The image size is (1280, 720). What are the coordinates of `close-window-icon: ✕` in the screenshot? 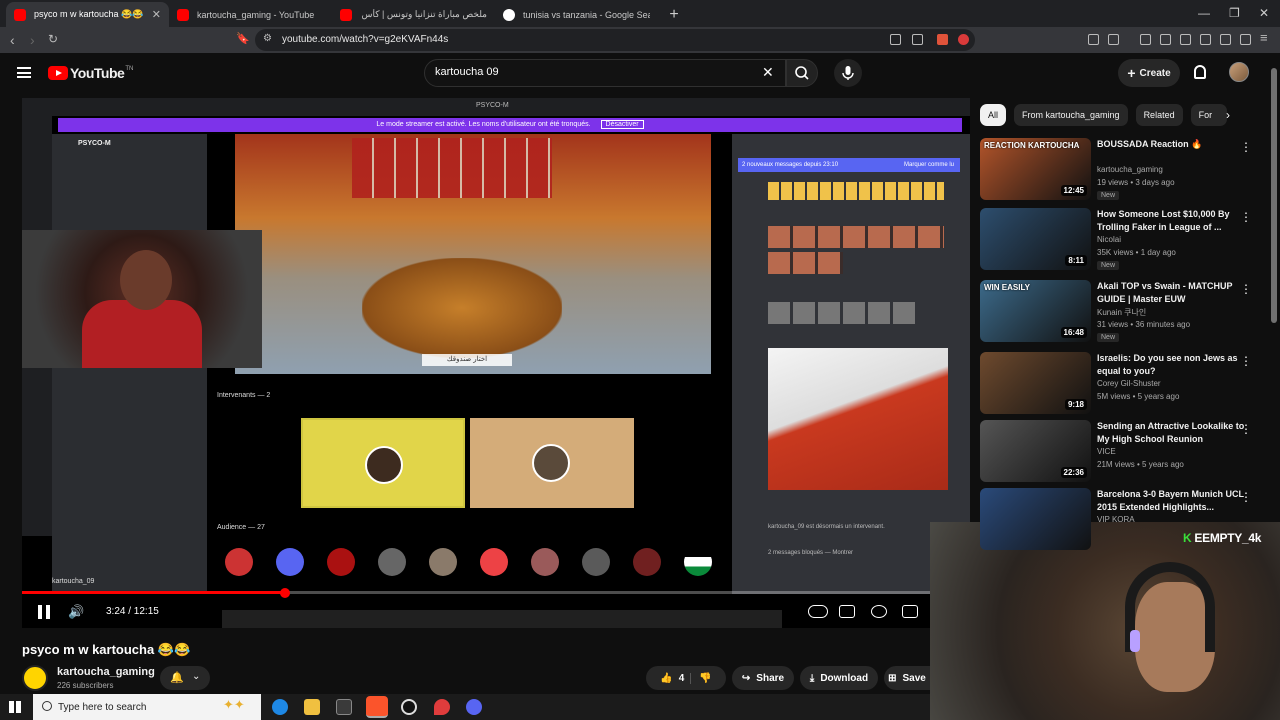 It's located at (1264, 13).